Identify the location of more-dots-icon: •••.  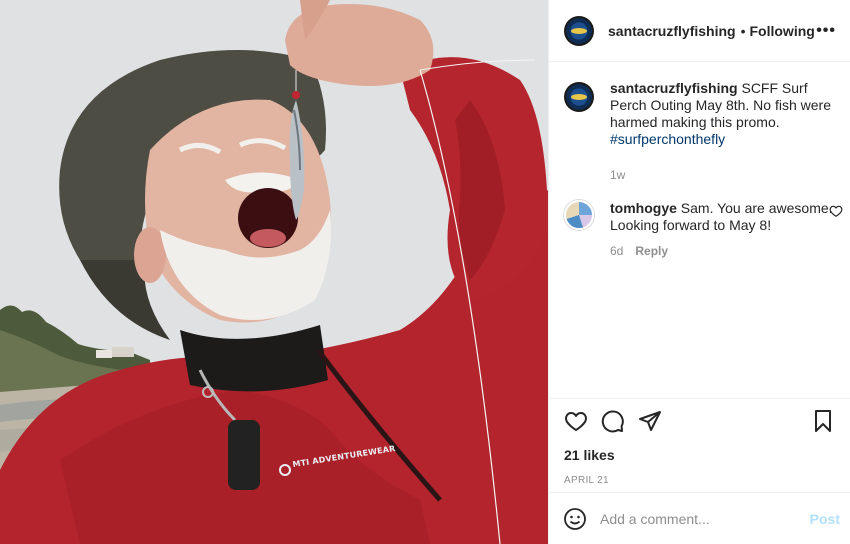
(826, 31).